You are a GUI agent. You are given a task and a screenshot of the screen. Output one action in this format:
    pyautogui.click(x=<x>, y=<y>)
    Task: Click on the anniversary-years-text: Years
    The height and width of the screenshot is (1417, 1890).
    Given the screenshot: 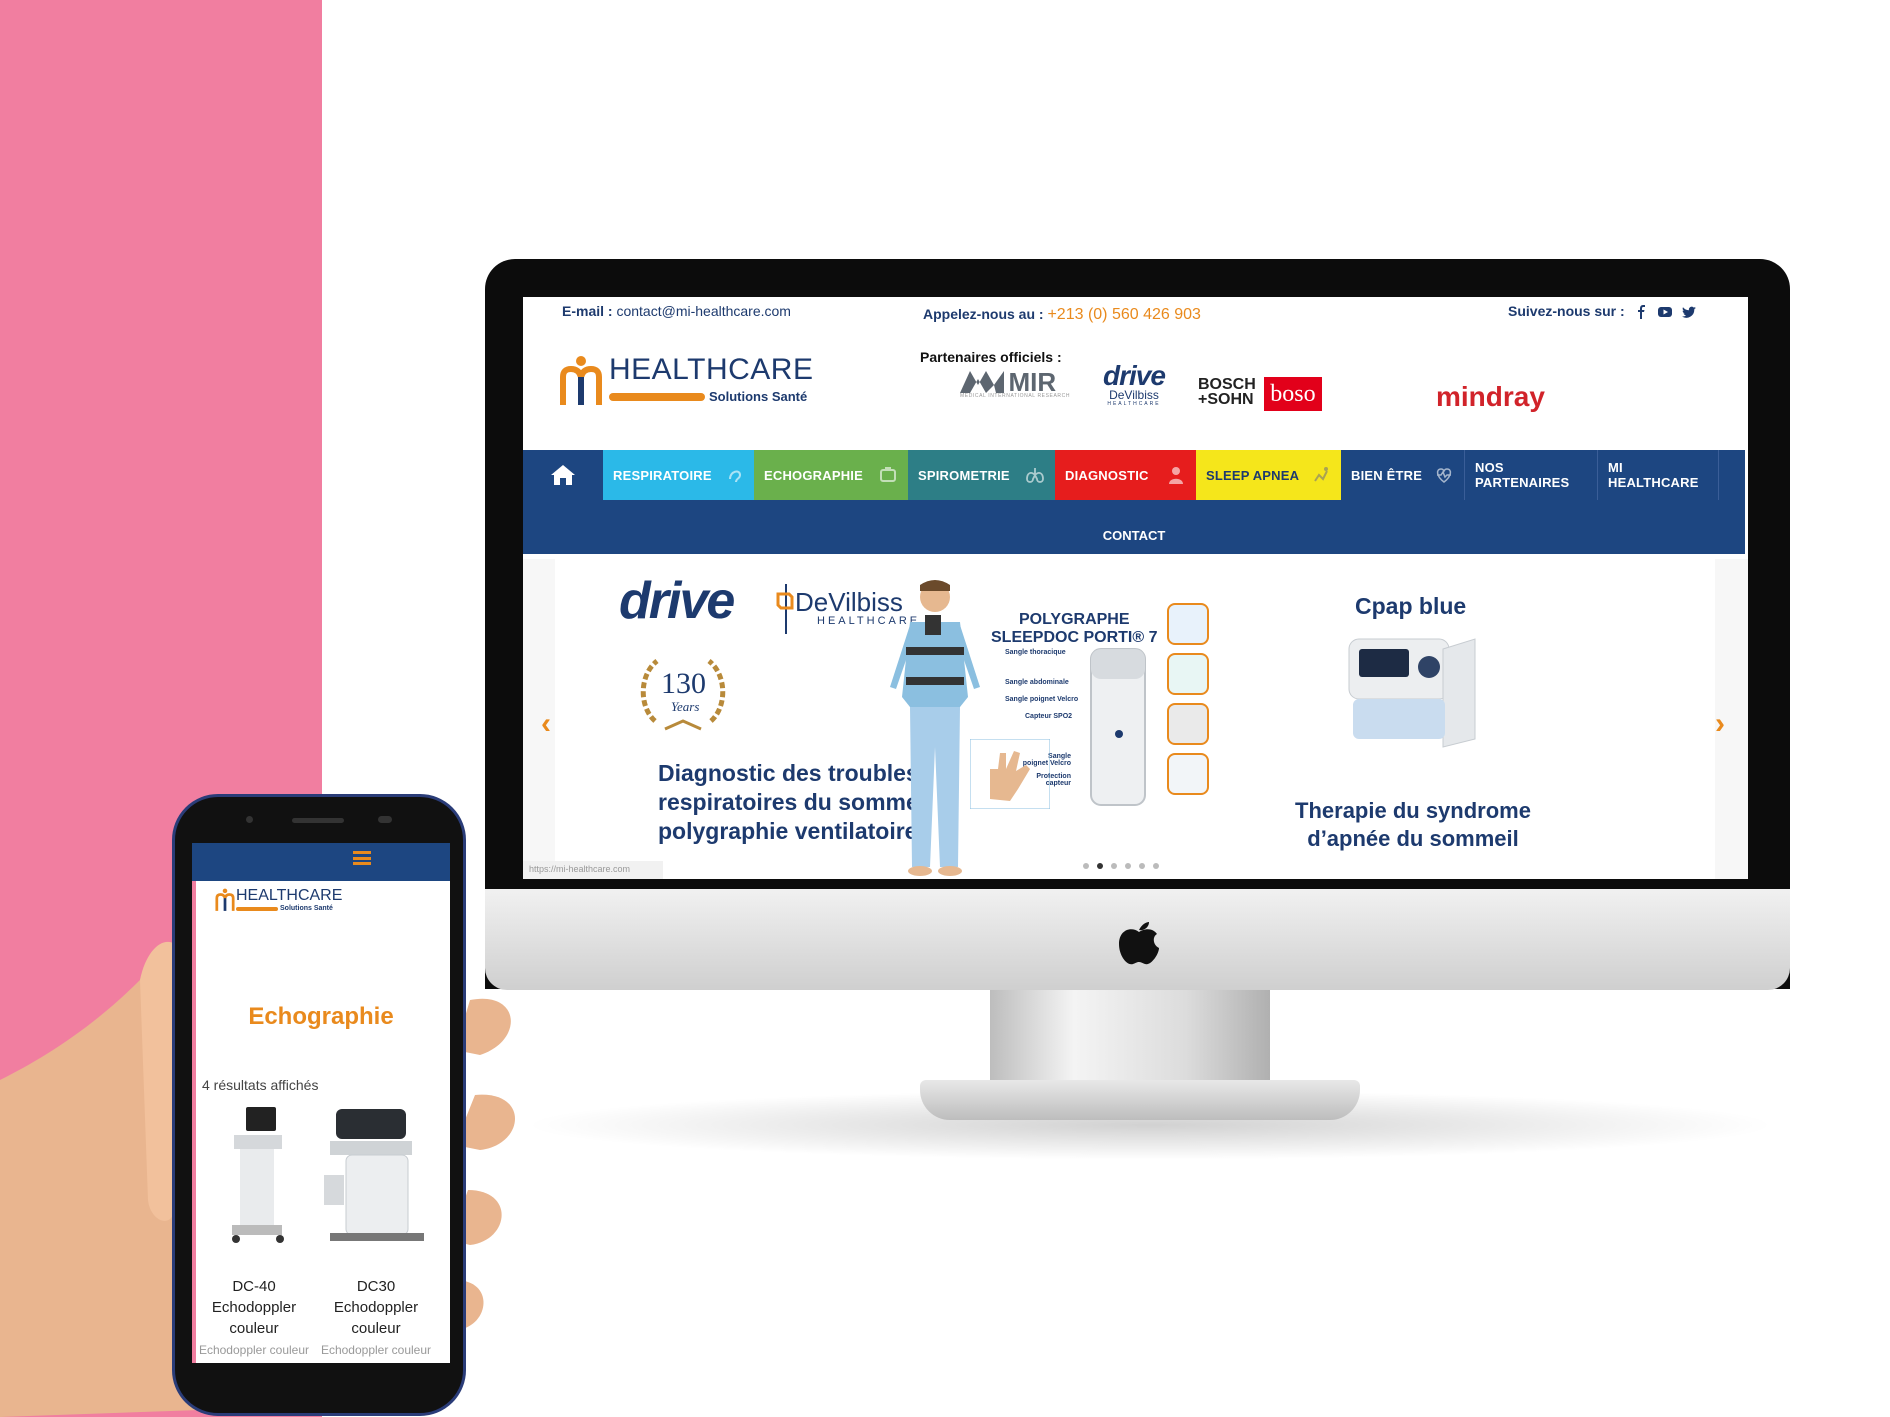 What is the action you would take?
    pyautogui.click(x=685, y=706)
    